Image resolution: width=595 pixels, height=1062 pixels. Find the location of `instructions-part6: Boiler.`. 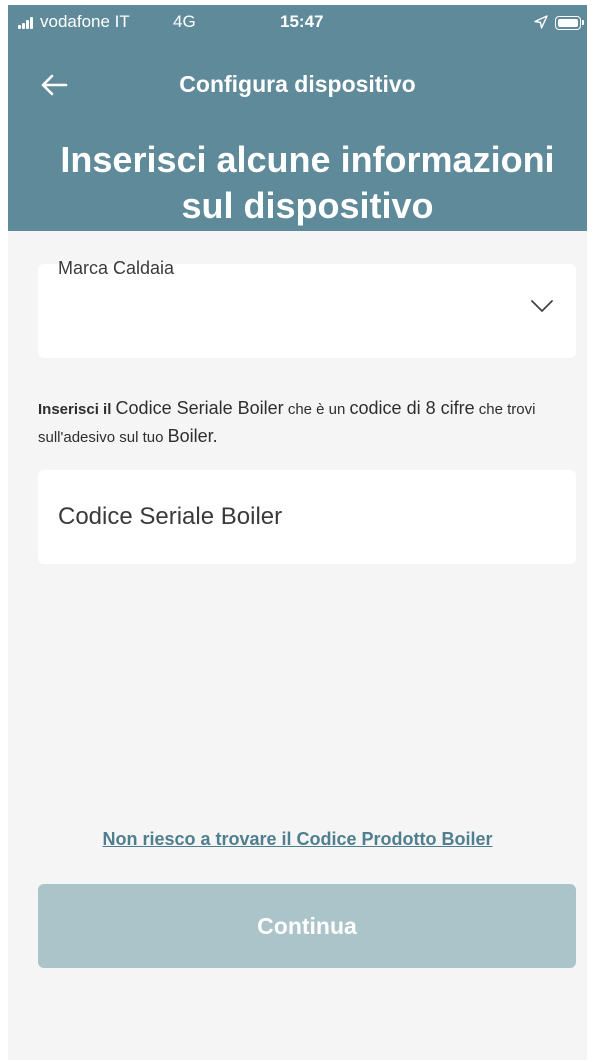

instructions-part6: Boiler. is located at coordinates (192, 436).